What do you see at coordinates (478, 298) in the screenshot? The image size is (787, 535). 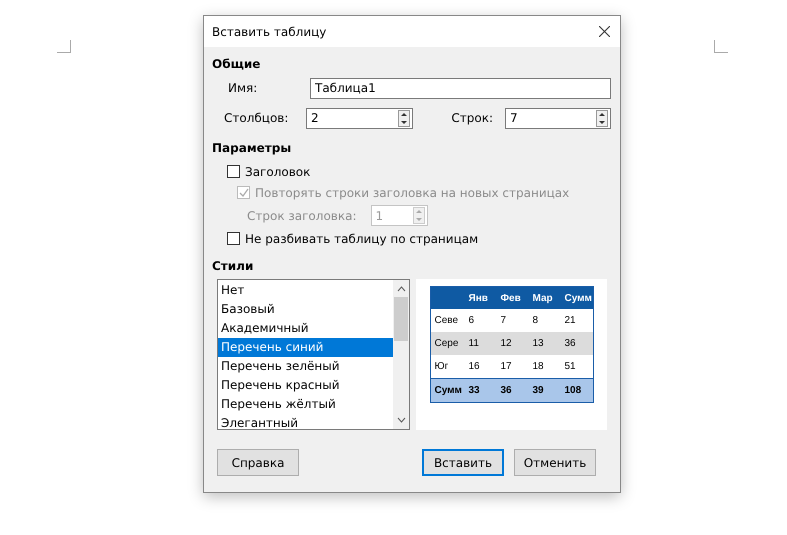 I see `preview-cell: Янв` at bounding box center [478, 298].